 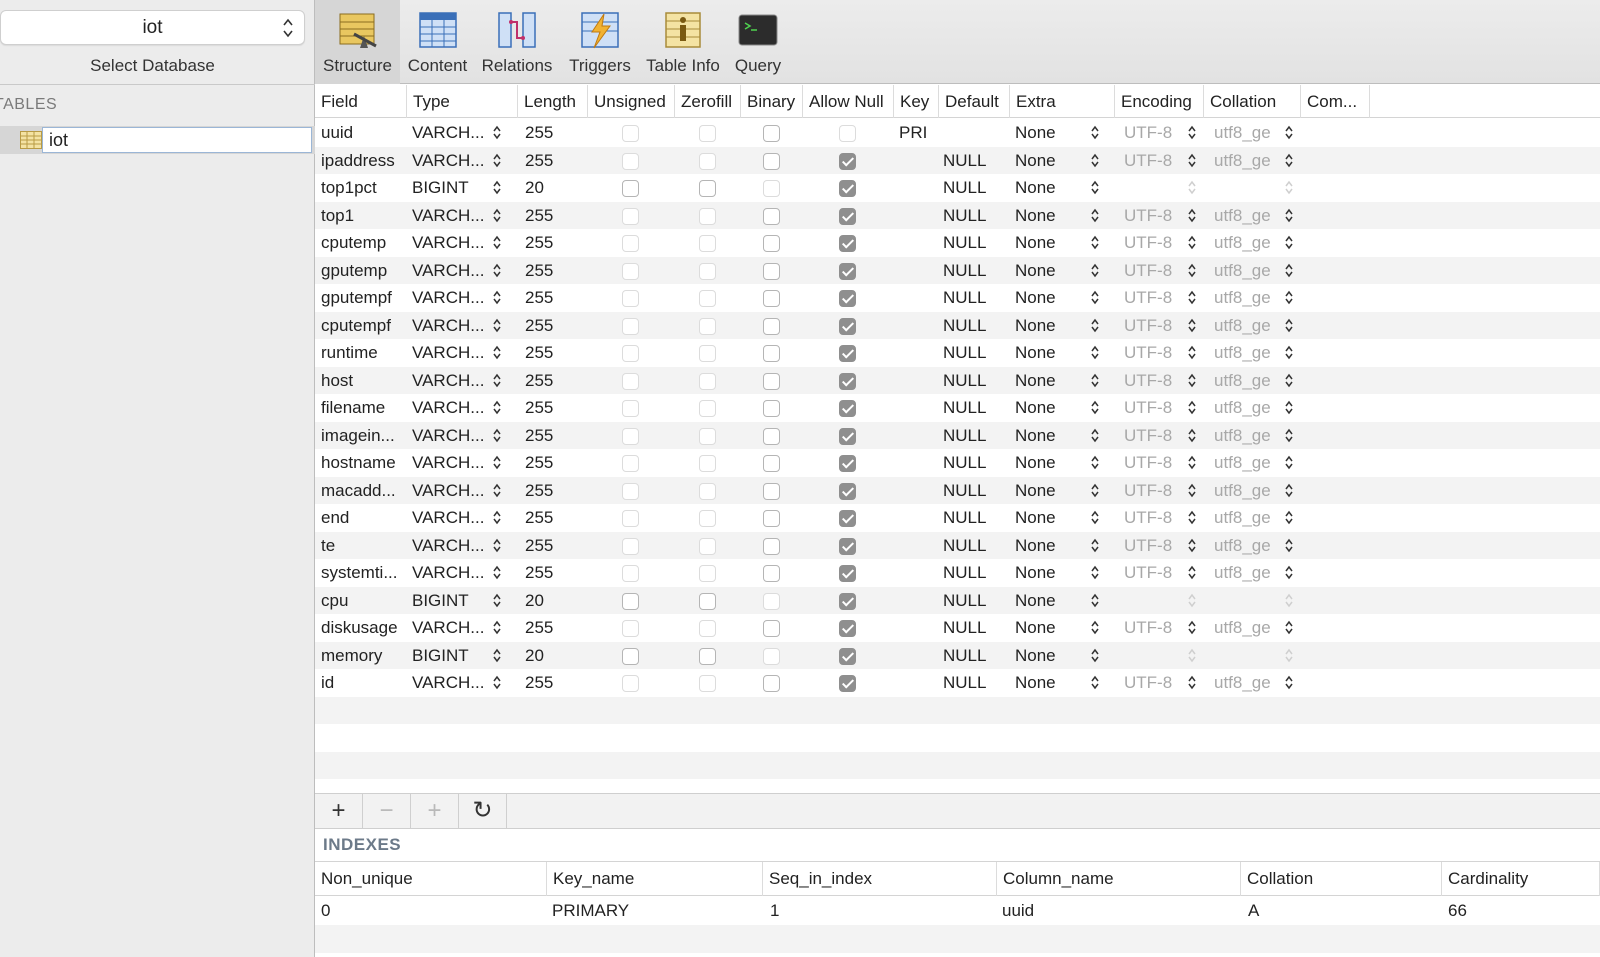 I want to click on column-header-unsigned: Unsigned, so click(x=631, y=101).